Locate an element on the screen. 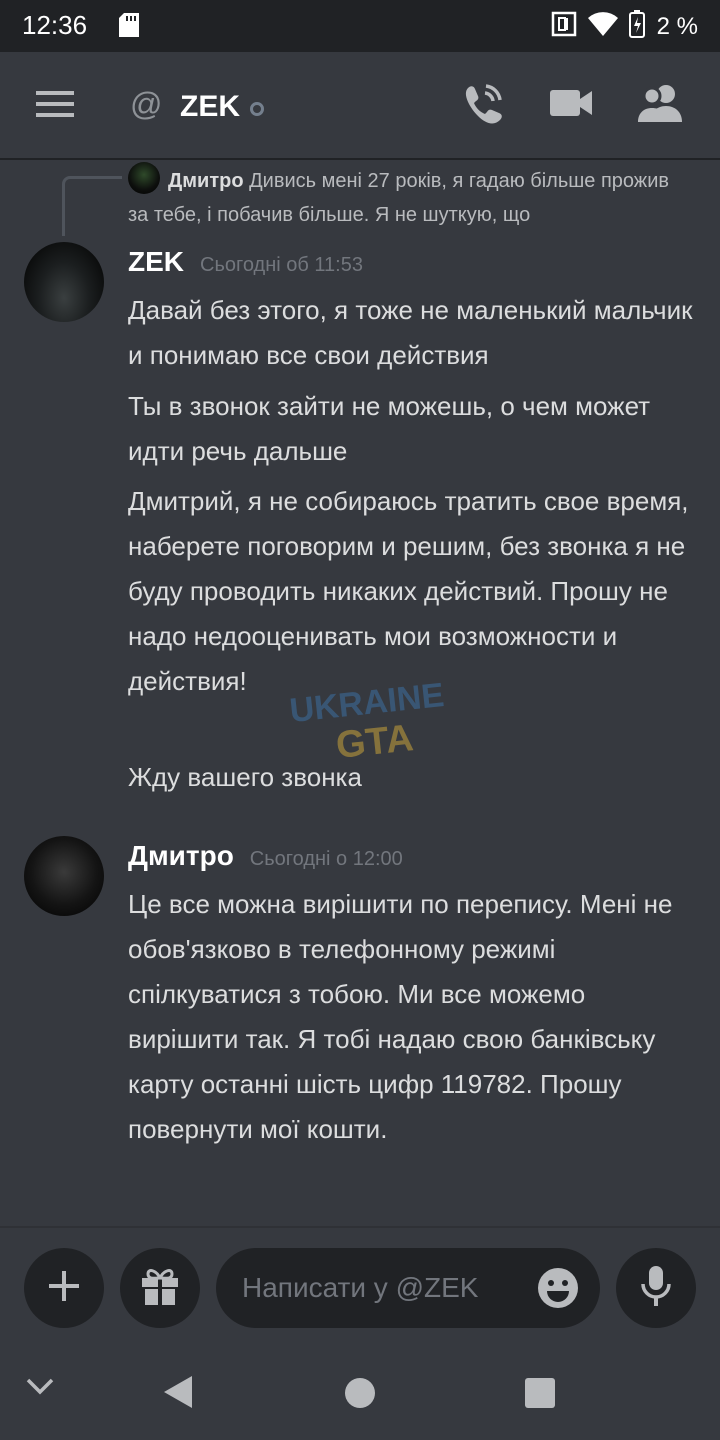 This screenshot has width=720, height=1440. chevron-down-icon is located at coordinates (40, 1389).